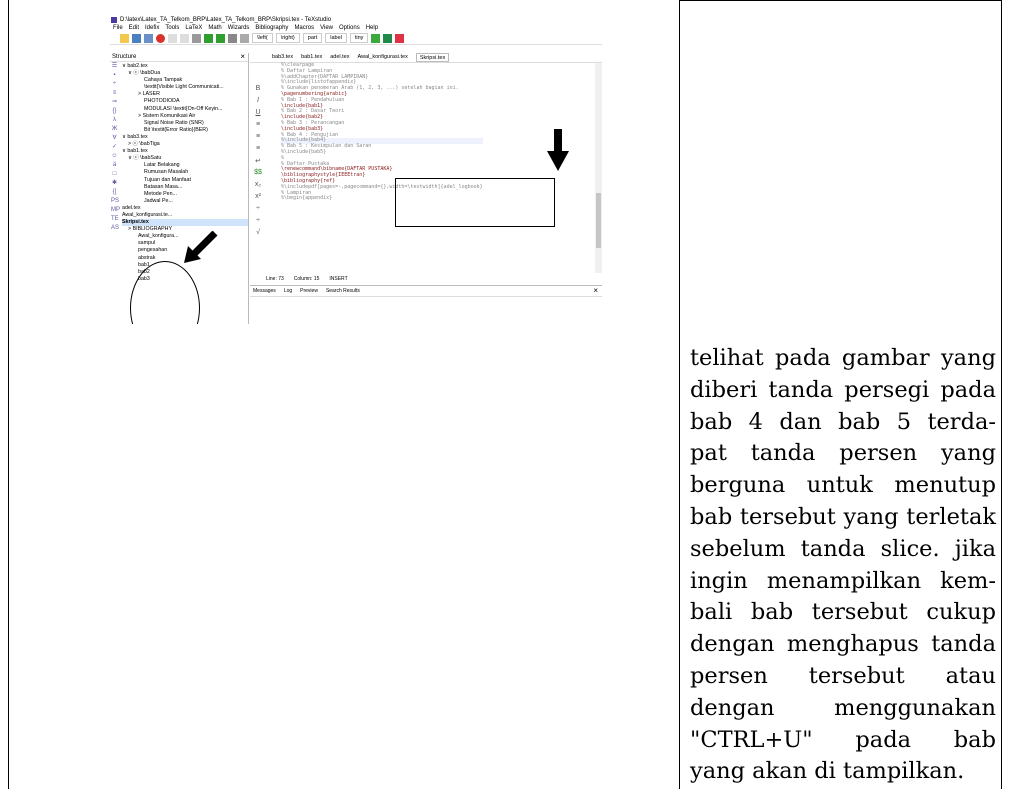 This screenshot has width=1010, height=789. What do you see at coordinates (242, 57) in the screenshot?
I see `close-structure-icon: ×` at bounding box center [242, 57].